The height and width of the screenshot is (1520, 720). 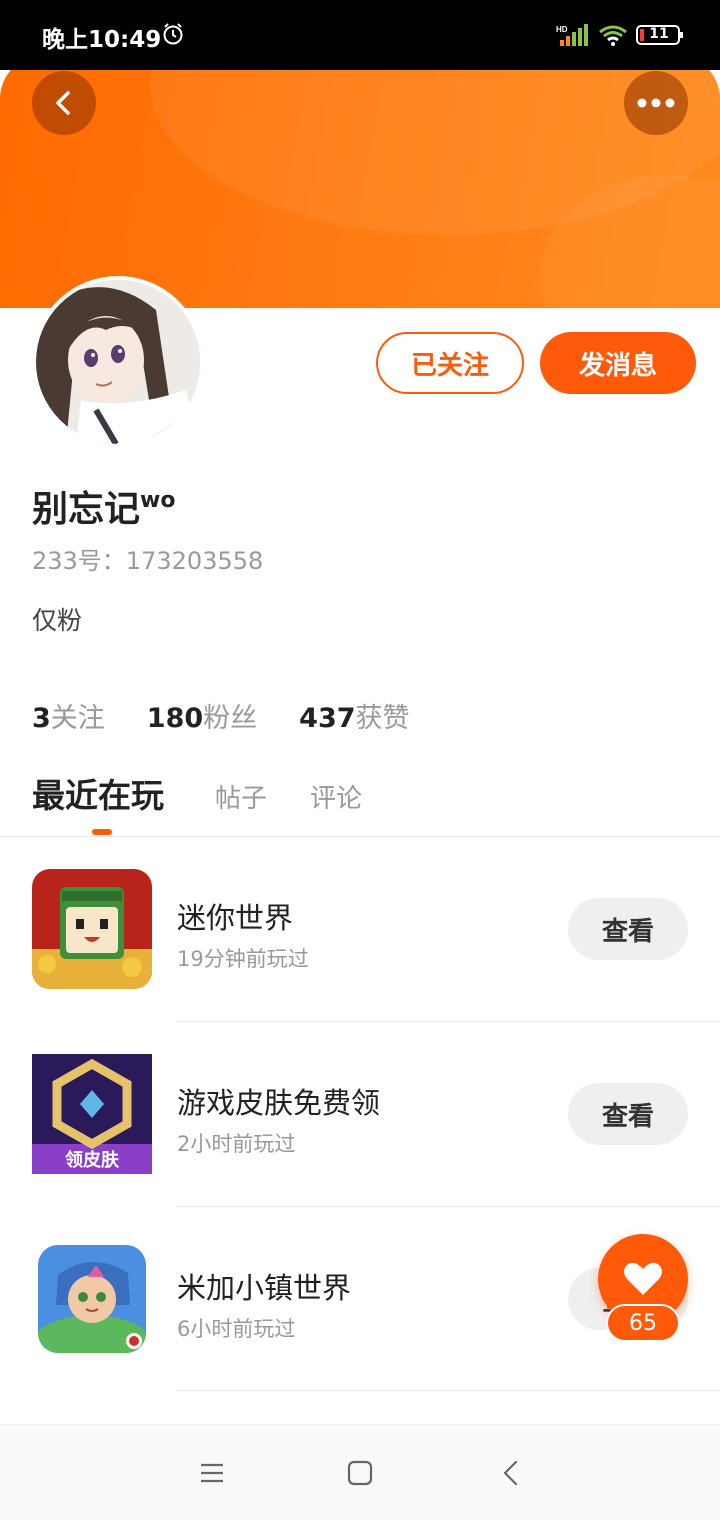 What do you see at coordinates (57, 620) in the screenshot?
I see `user-bio: 仅粉` at bounding box center [57, 620].